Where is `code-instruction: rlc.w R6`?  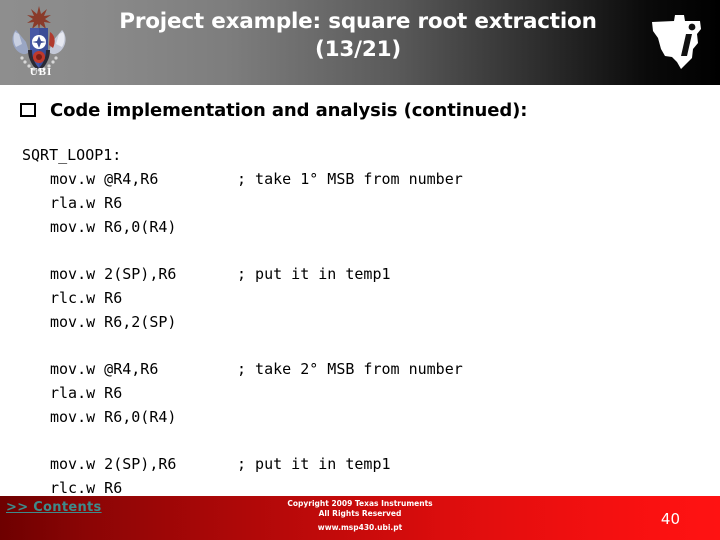 code-instruction: rlc.w R6 is located at coordinates (86, 298).